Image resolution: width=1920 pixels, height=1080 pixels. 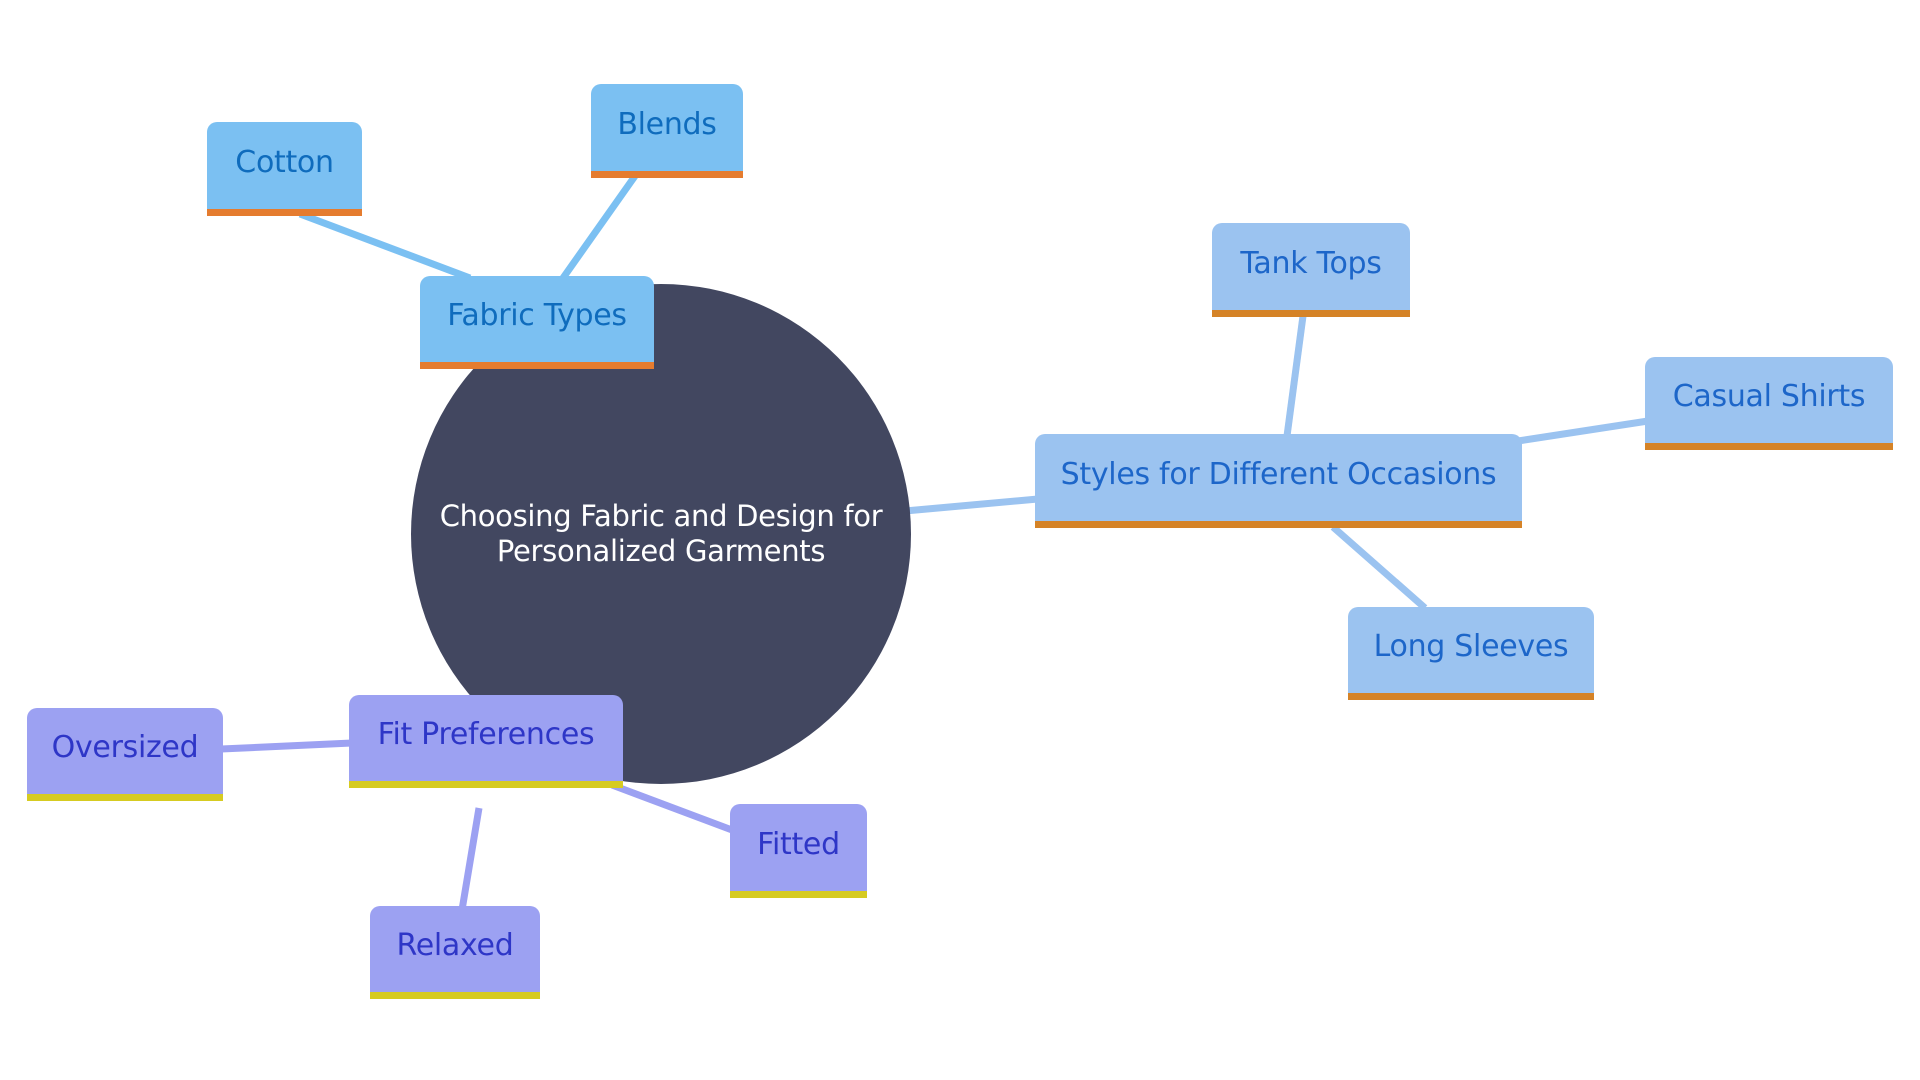 What do you see at coordinates (125, 747) in the screenshot?
I see `node-label: Oversized` at bounding box center [125, 747].